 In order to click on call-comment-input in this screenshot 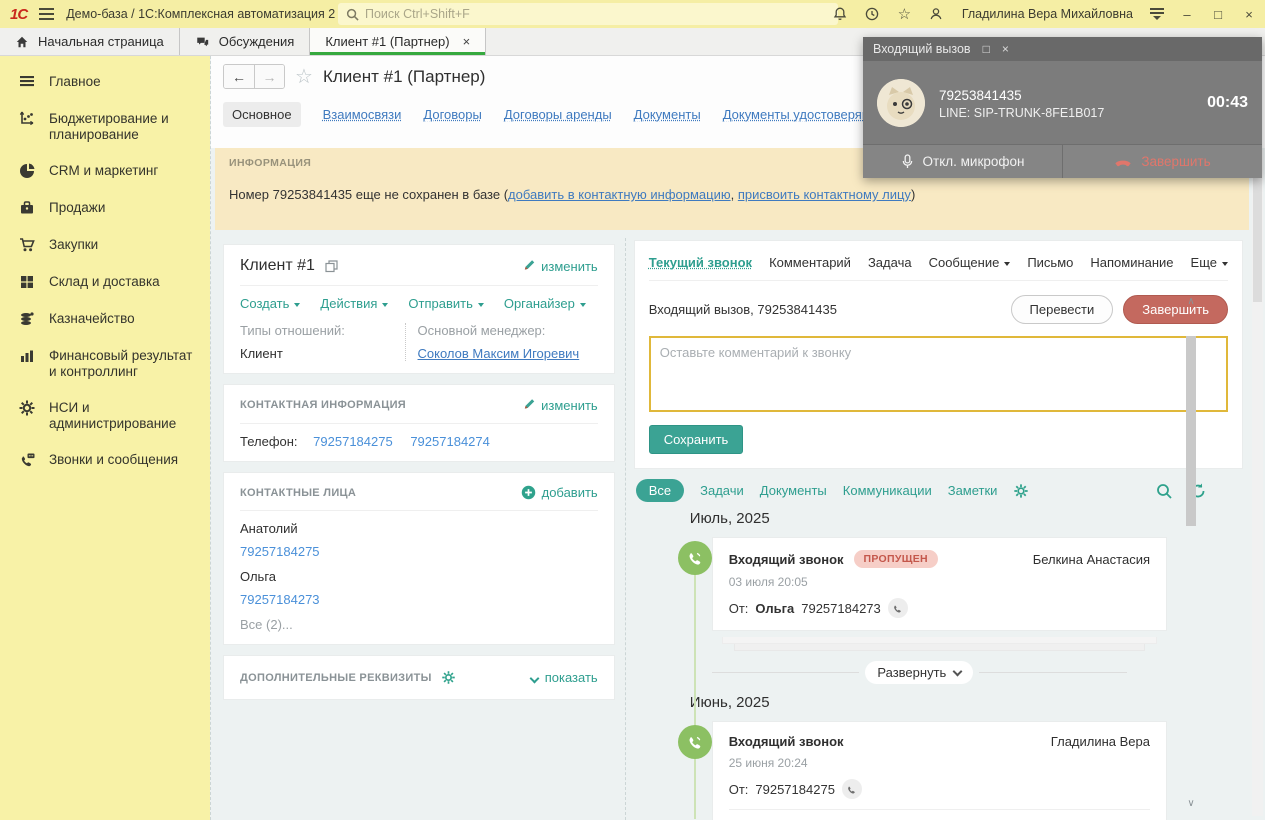, I will do `click(938, 374)`.